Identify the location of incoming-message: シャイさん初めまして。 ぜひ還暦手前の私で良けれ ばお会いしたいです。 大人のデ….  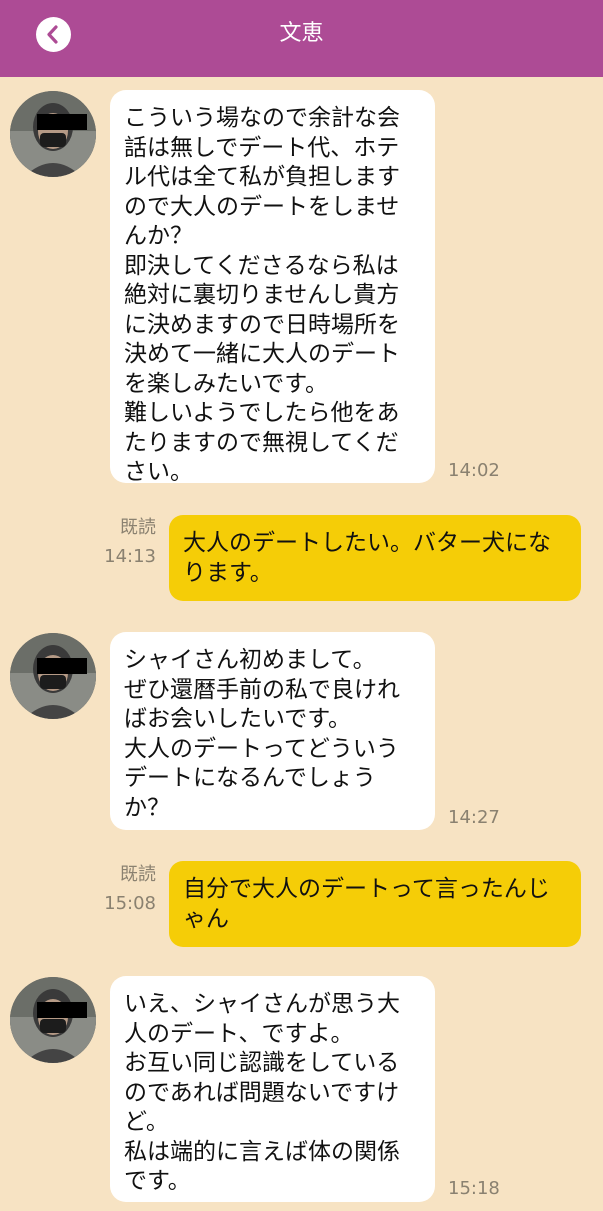
(272, 731).